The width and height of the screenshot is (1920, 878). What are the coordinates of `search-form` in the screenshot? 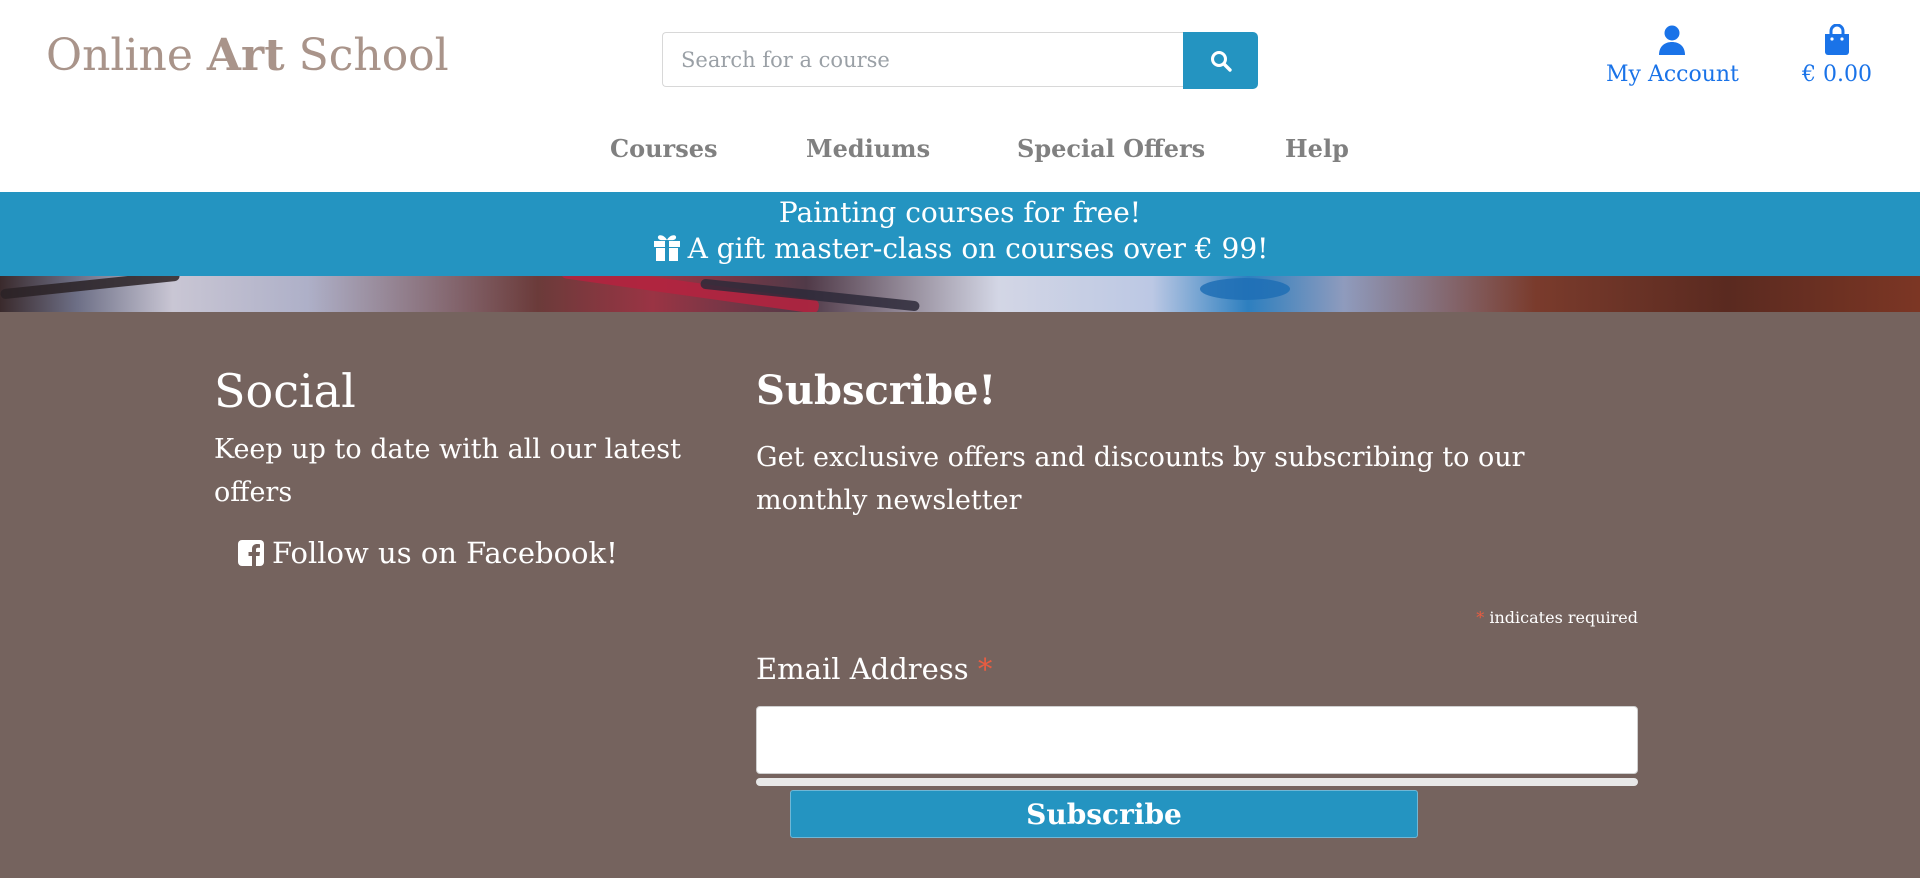 It's located at (960, 60).